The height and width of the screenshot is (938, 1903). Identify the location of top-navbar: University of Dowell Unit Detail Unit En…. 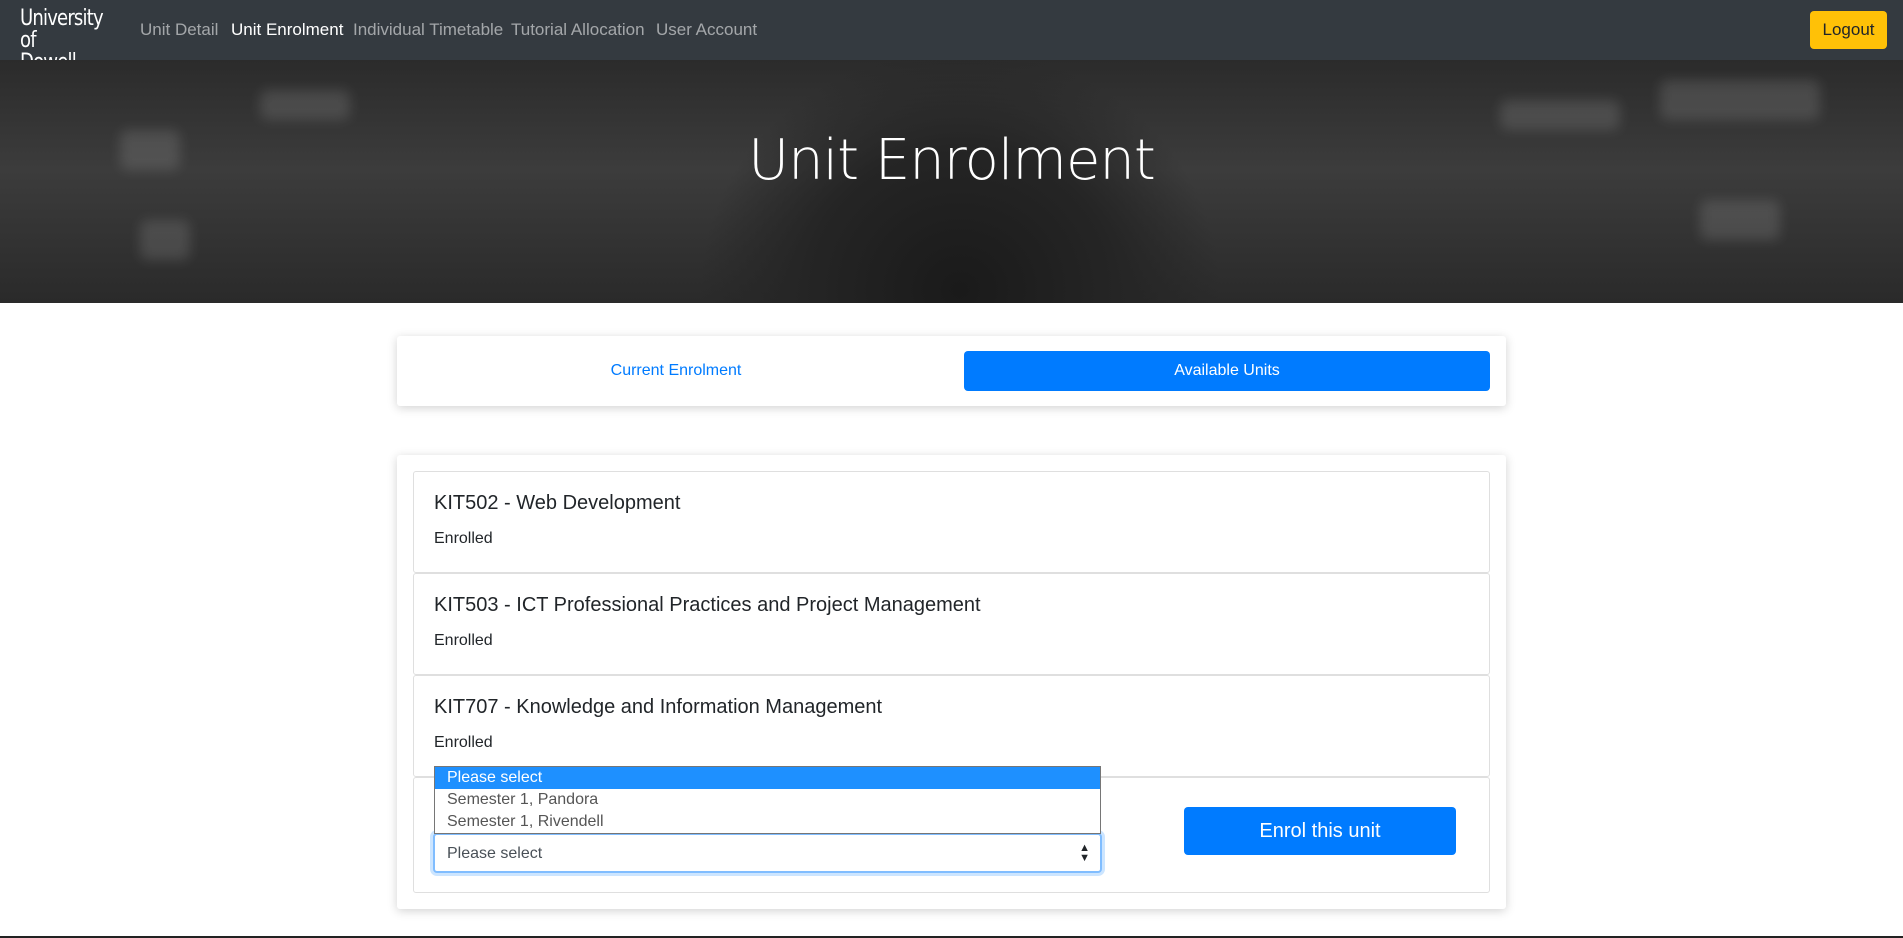
(951, 37).